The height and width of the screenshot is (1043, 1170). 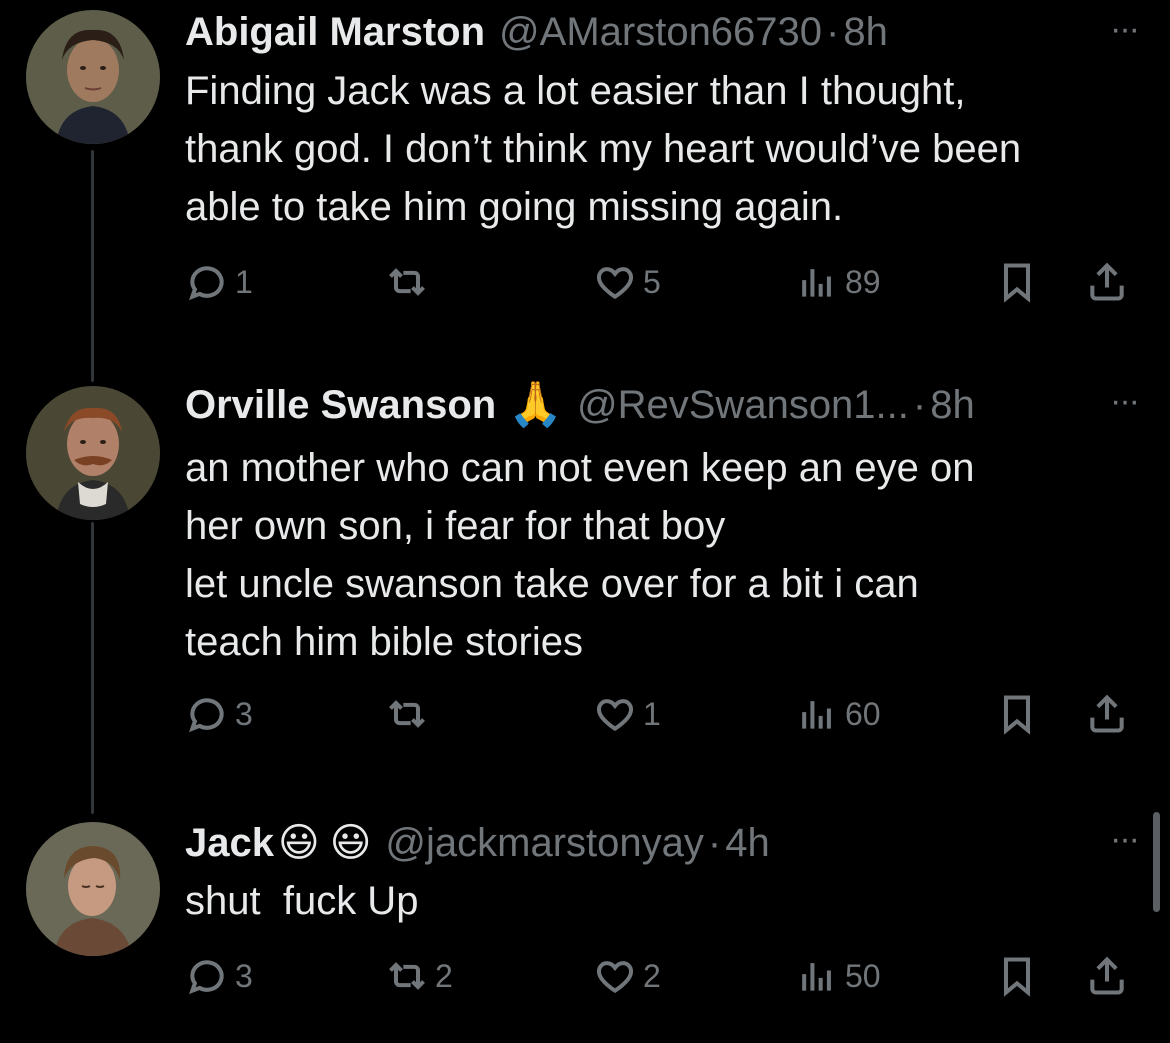 I want to click on author-handle: @AMarston66730, so click(x=660, y=32).